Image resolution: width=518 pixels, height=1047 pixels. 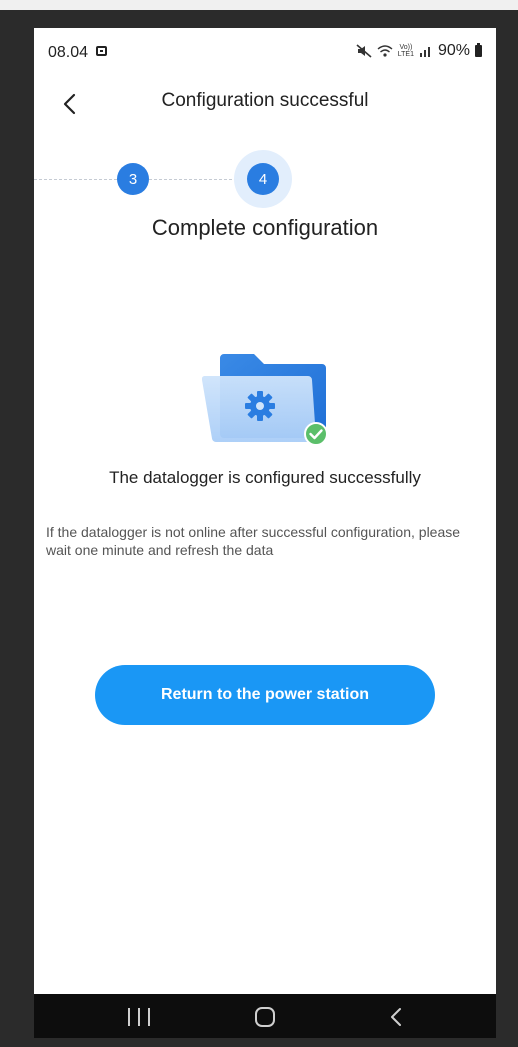 What do you see at coordinates (259, 5) in the screenshot?
I see `frame-top-bezel` at bounding box center [259, 5].